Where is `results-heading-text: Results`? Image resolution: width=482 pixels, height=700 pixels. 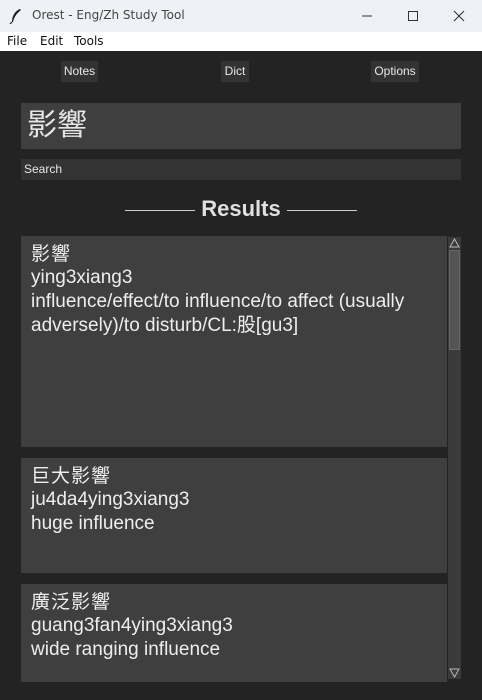 results-heading-text: Results is located at coordinates (241, 208).